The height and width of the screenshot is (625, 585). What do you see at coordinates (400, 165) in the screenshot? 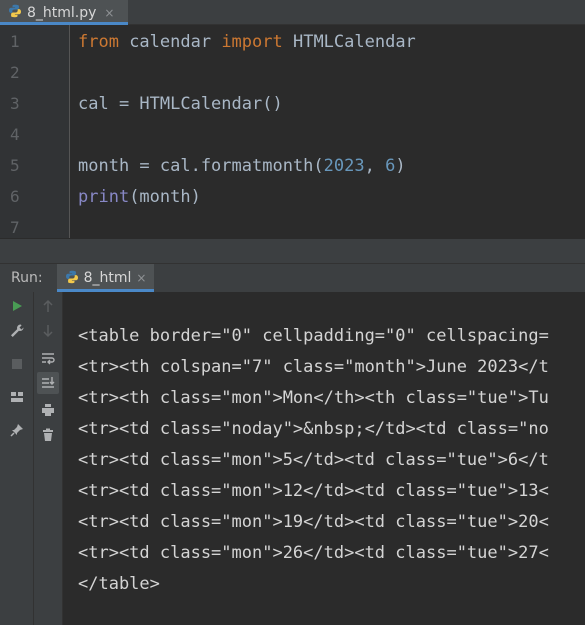
I see `code-token: )` at bounding box center [400, 165].